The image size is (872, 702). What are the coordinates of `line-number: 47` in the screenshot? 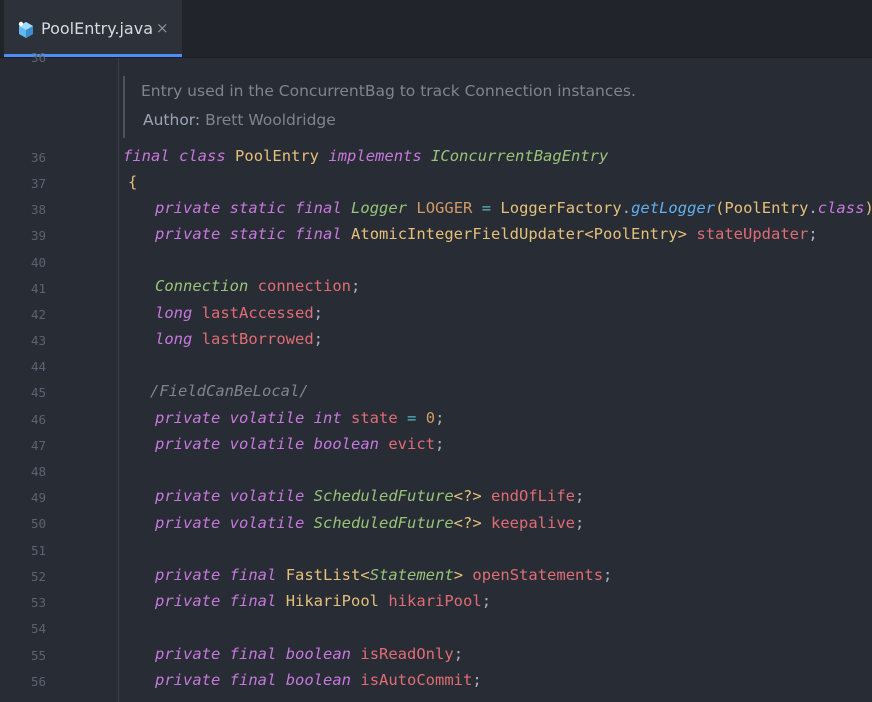 It's located at (38, 445).